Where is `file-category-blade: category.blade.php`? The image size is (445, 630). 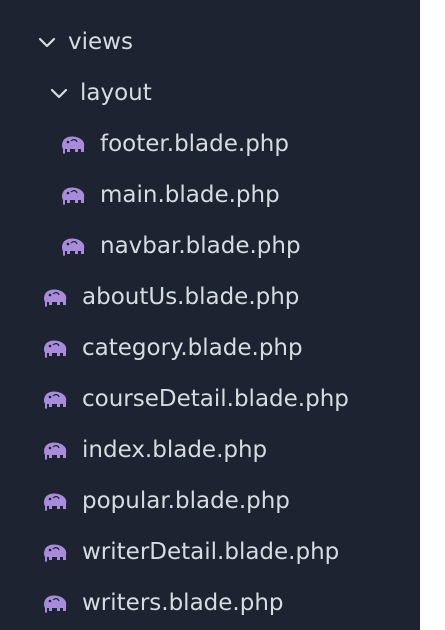
file-category-blade: category.blade.php is located at coordinates (210, 348).